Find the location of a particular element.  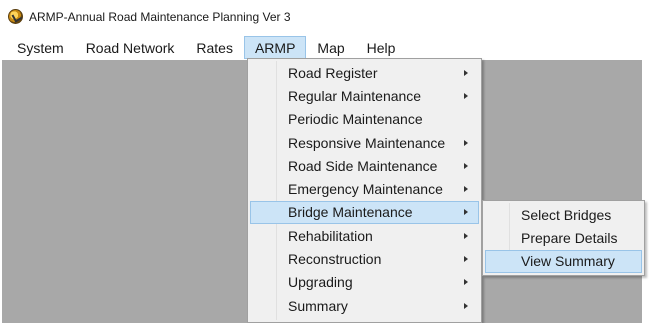

menu-item-road-side-maintenance: Road Side Maintenance is located at coordinates (364, 165).